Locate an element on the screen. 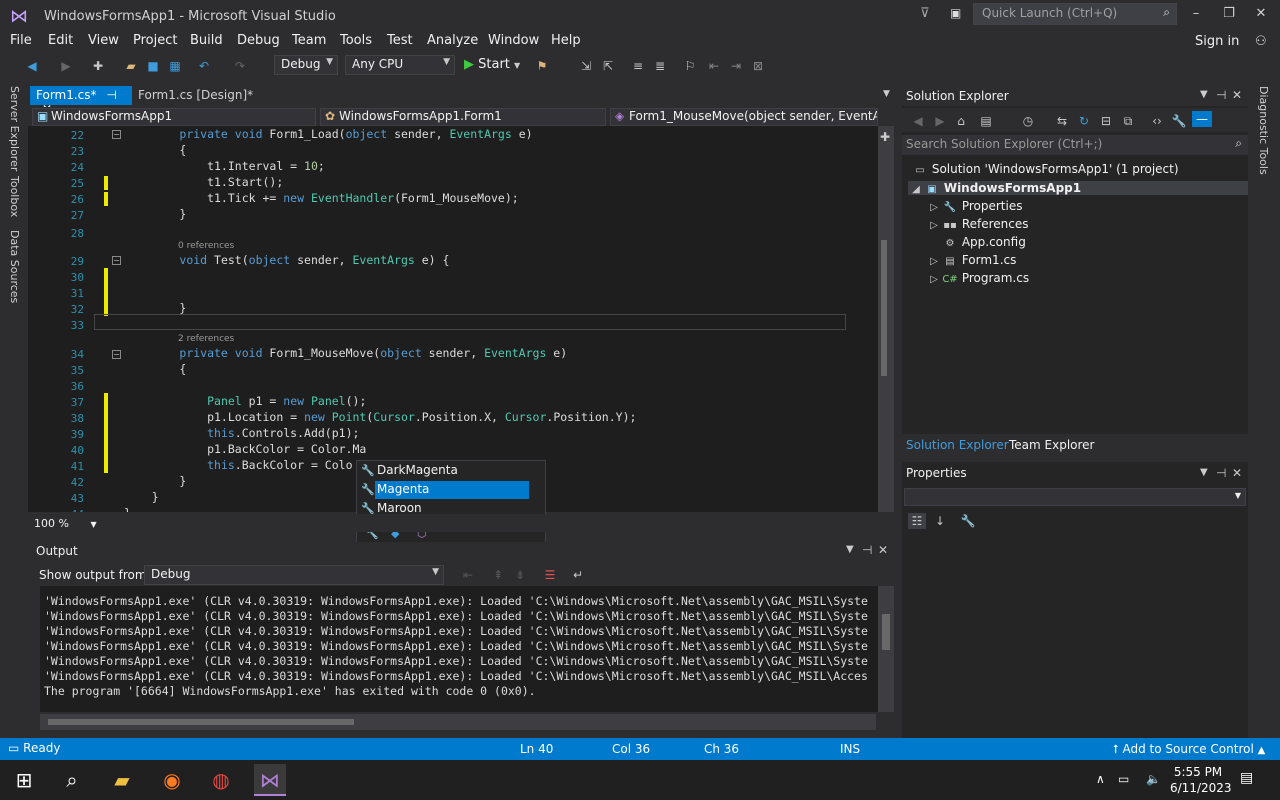 The image size is (1280, 800). menu-help: Help is located at coordinates (566, 40).